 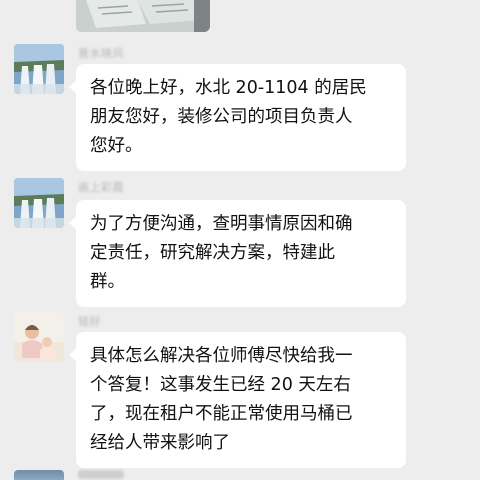 I want to click on message-text-line: 具体怎么解决各位师傅尽快给我一, so click(x=221, y=356).